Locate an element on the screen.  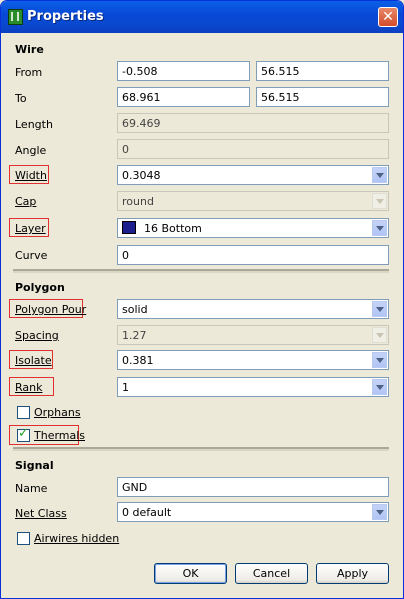
angle-field: 0 is located at coordinates (253, 149).